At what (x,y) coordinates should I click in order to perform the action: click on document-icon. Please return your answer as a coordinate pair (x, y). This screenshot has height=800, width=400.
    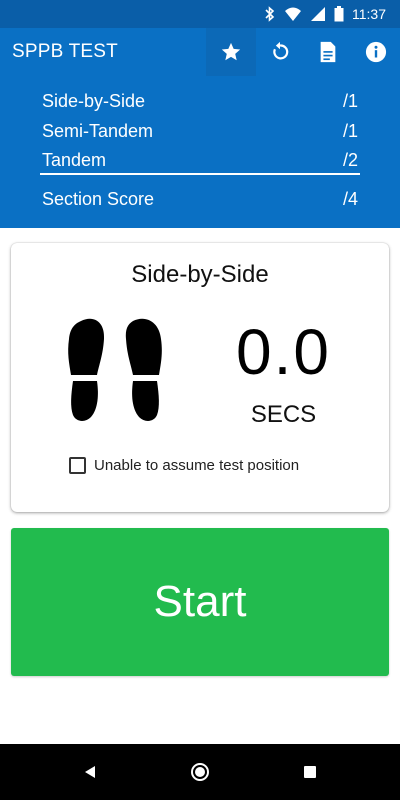
    Looking at the image, I should click on (328, 52).